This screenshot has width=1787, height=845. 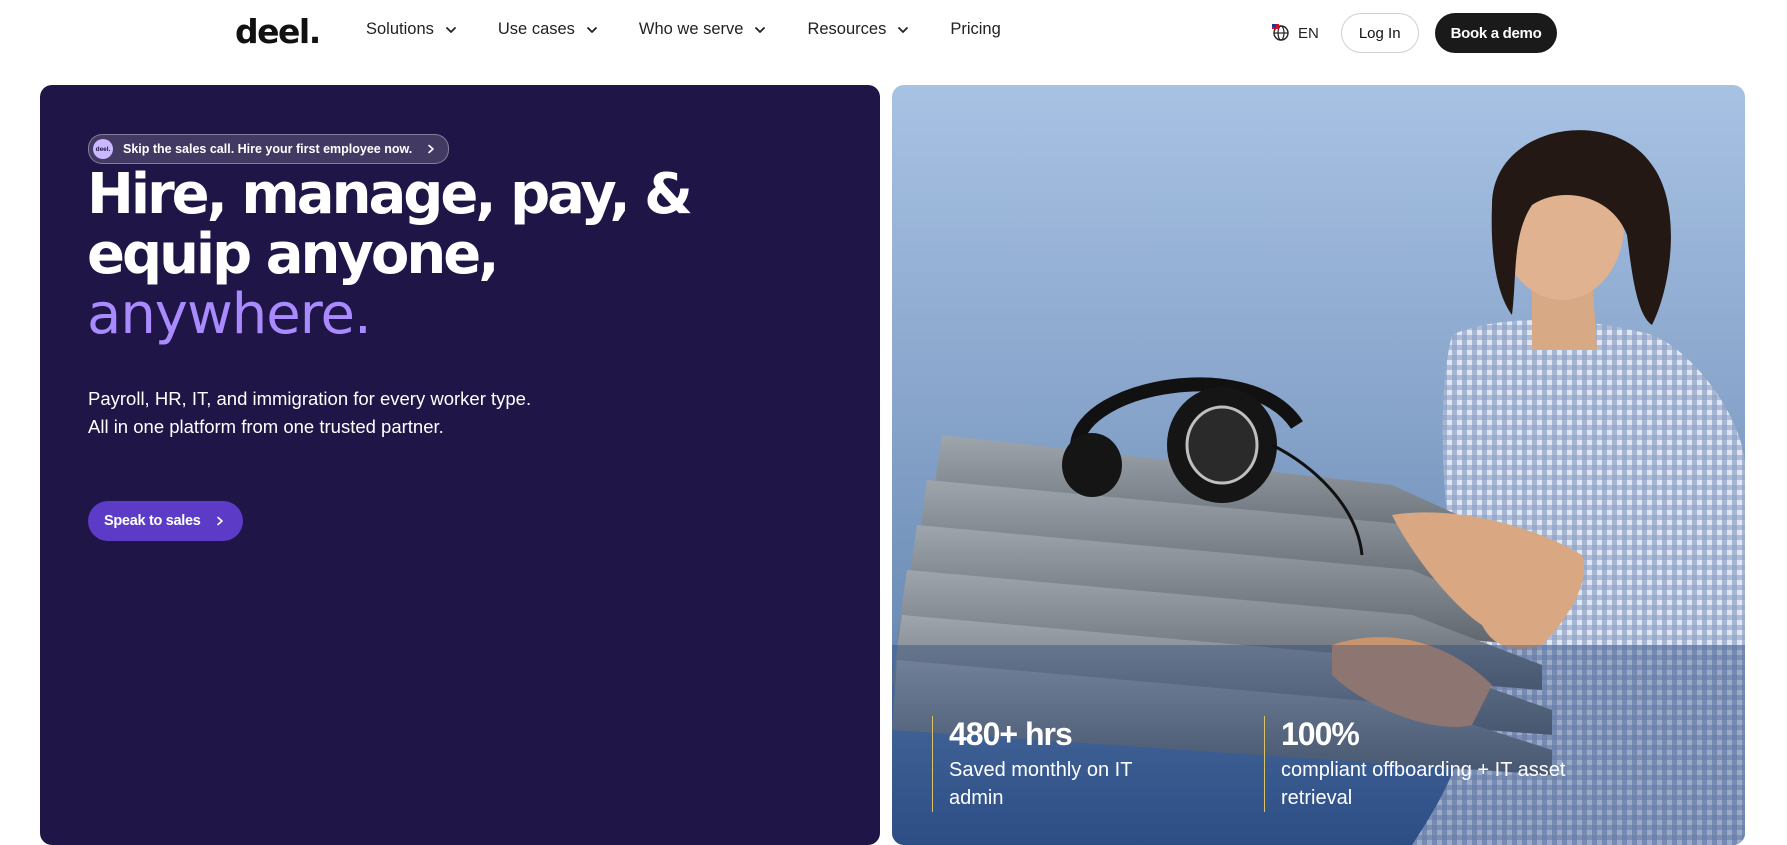 What do you see at coordinates (536, 29) in the screenshot?
I see `nav-item-label: Use cases` at bounding box center [536, 29].